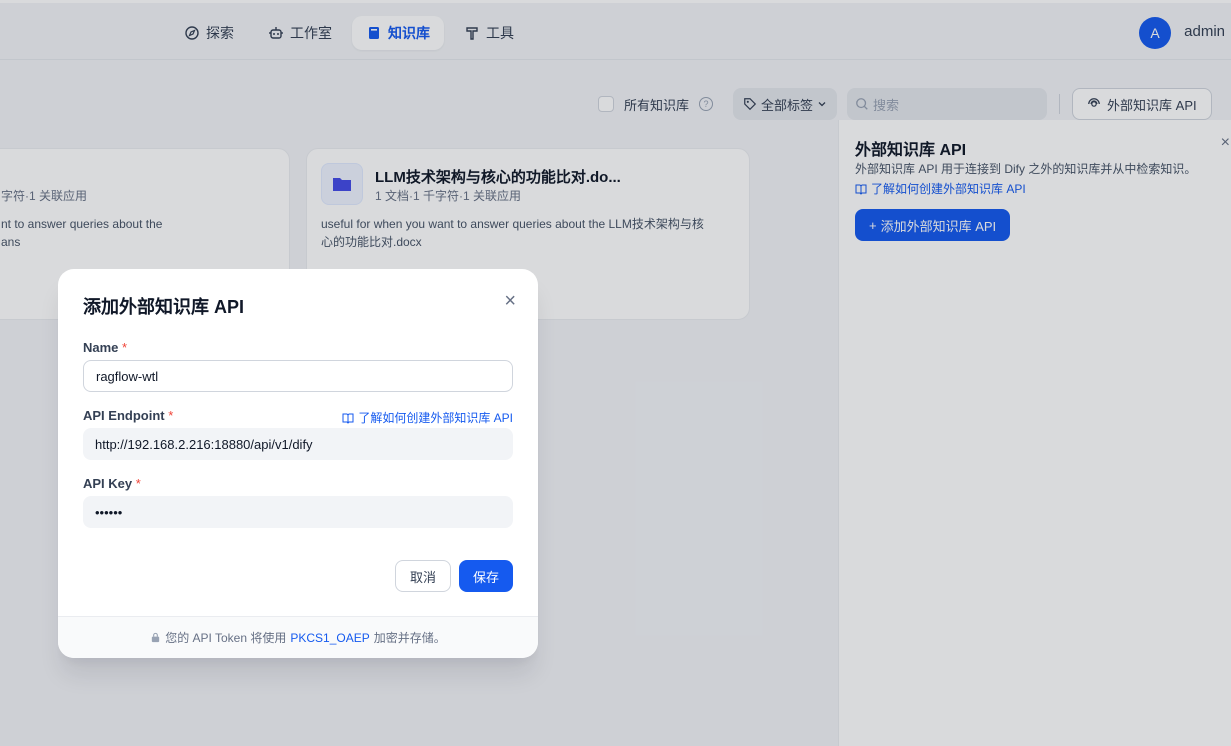 Image resolution: width=1231 pixels, height=746 pixels. I want to click on api-key-label: API Key *, so click(112, 483).